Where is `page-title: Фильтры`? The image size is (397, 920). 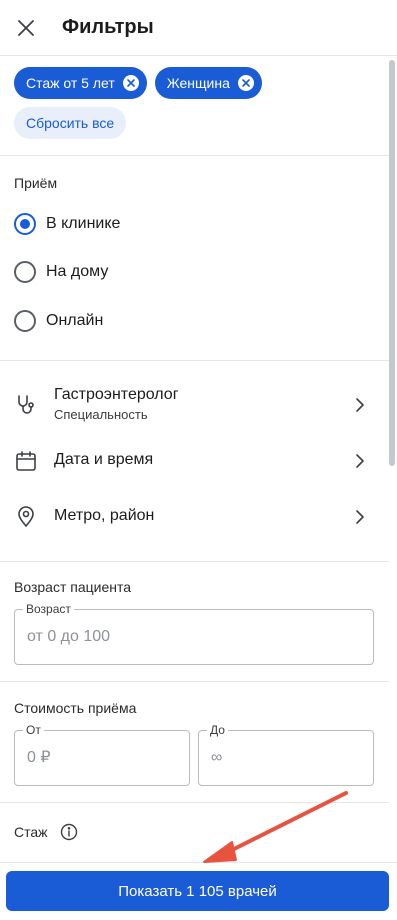 page-title: Фильтры is located at coordinates (108, 27).